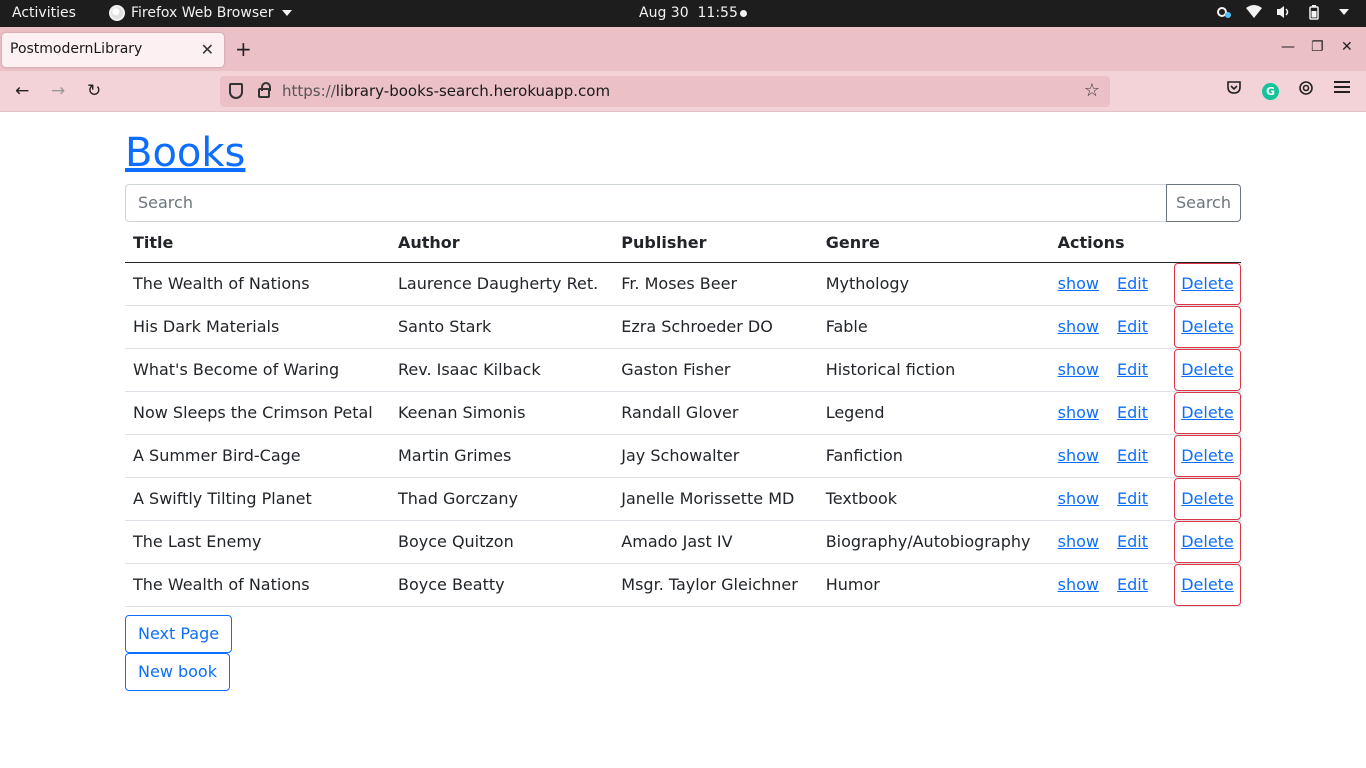  What do you see at coordinates (117, 13) in the screenshot?
I see `firefox-icon` at bounding box center [117, 13].